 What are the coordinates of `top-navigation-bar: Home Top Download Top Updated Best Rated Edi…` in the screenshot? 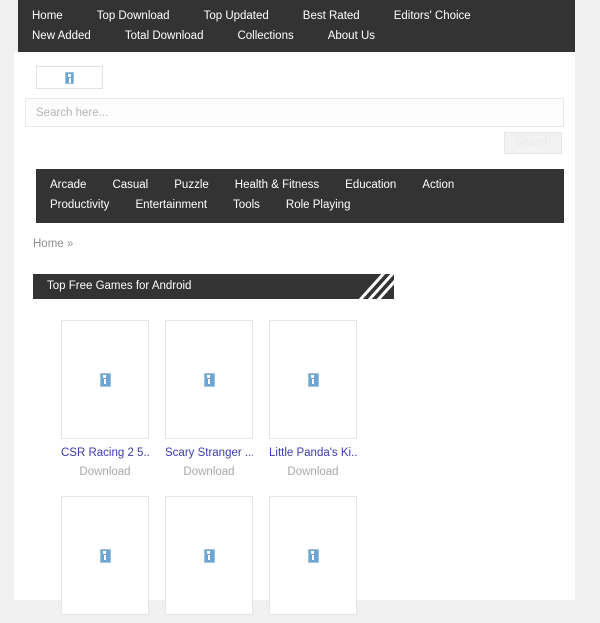 It's located at (296, 26).